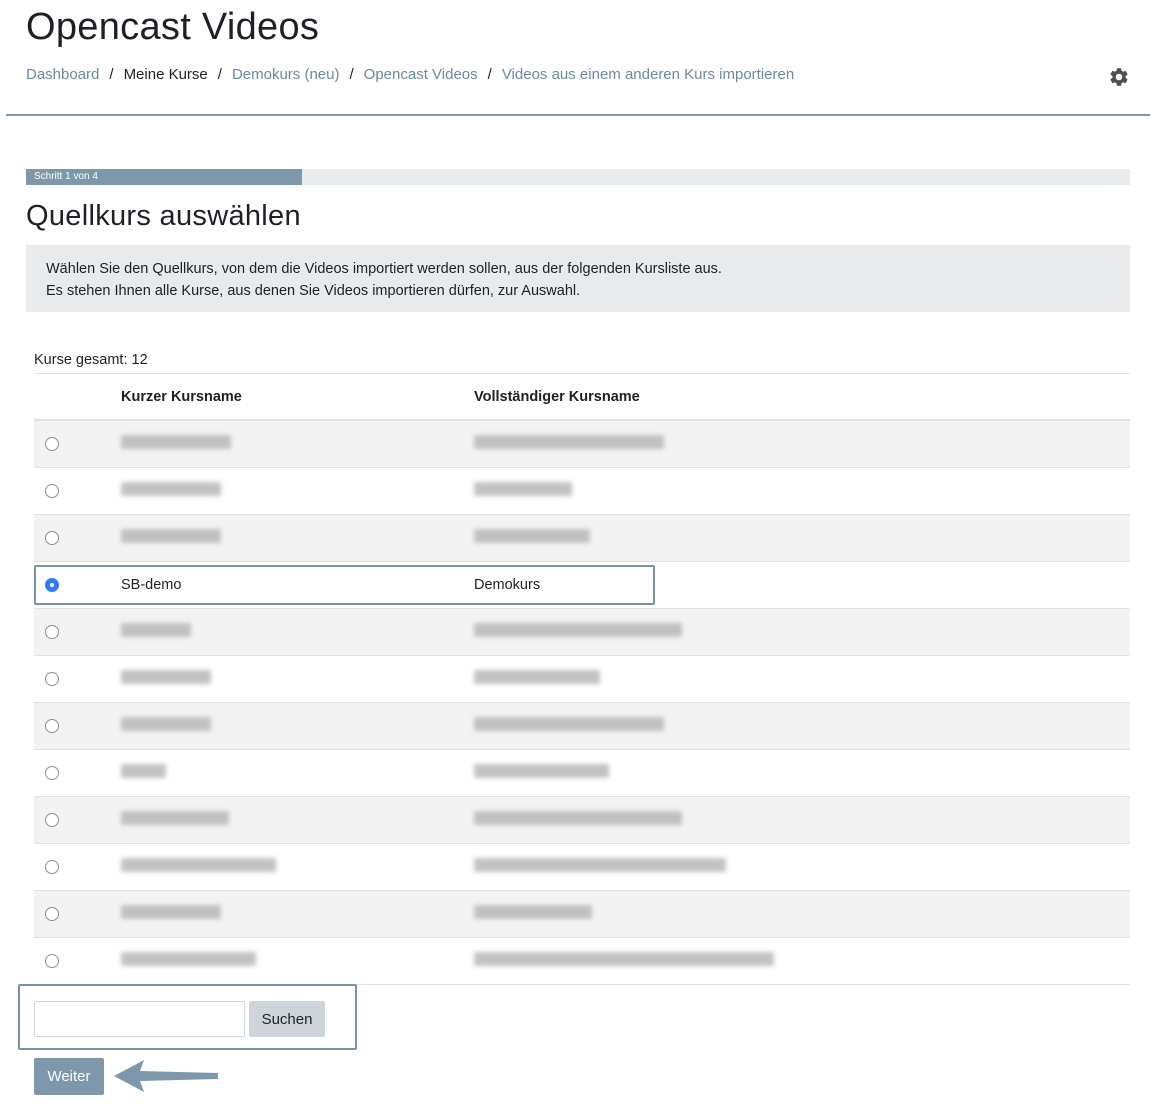  I want to click on table-header: Kurzer Kursname Vollständiger Kursname, so click(582, 397).